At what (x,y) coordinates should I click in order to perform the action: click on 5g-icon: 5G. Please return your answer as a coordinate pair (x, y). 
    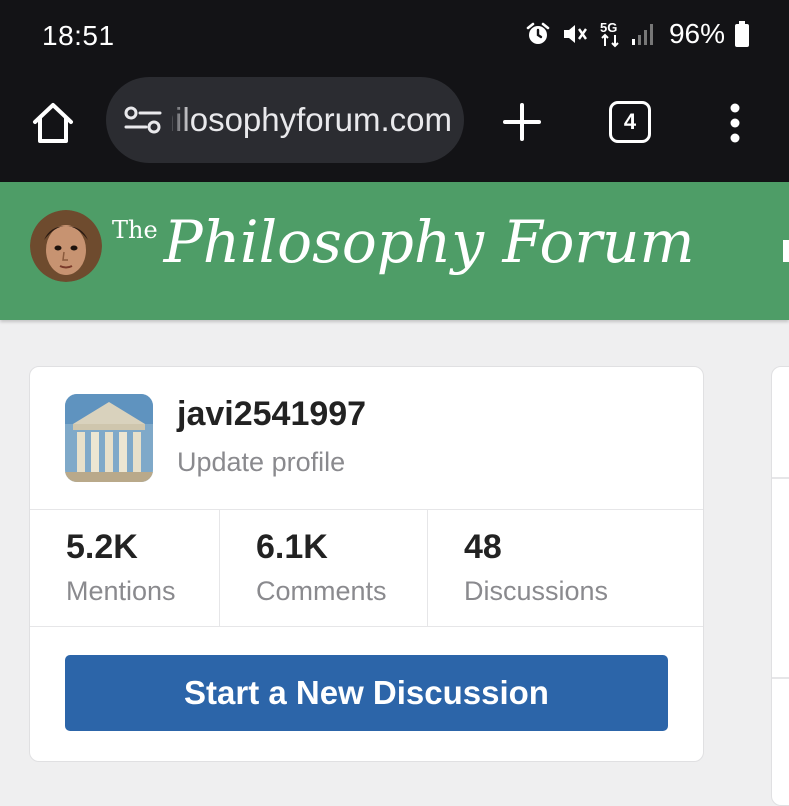
    Looking at the image, I should click on (610, 34).